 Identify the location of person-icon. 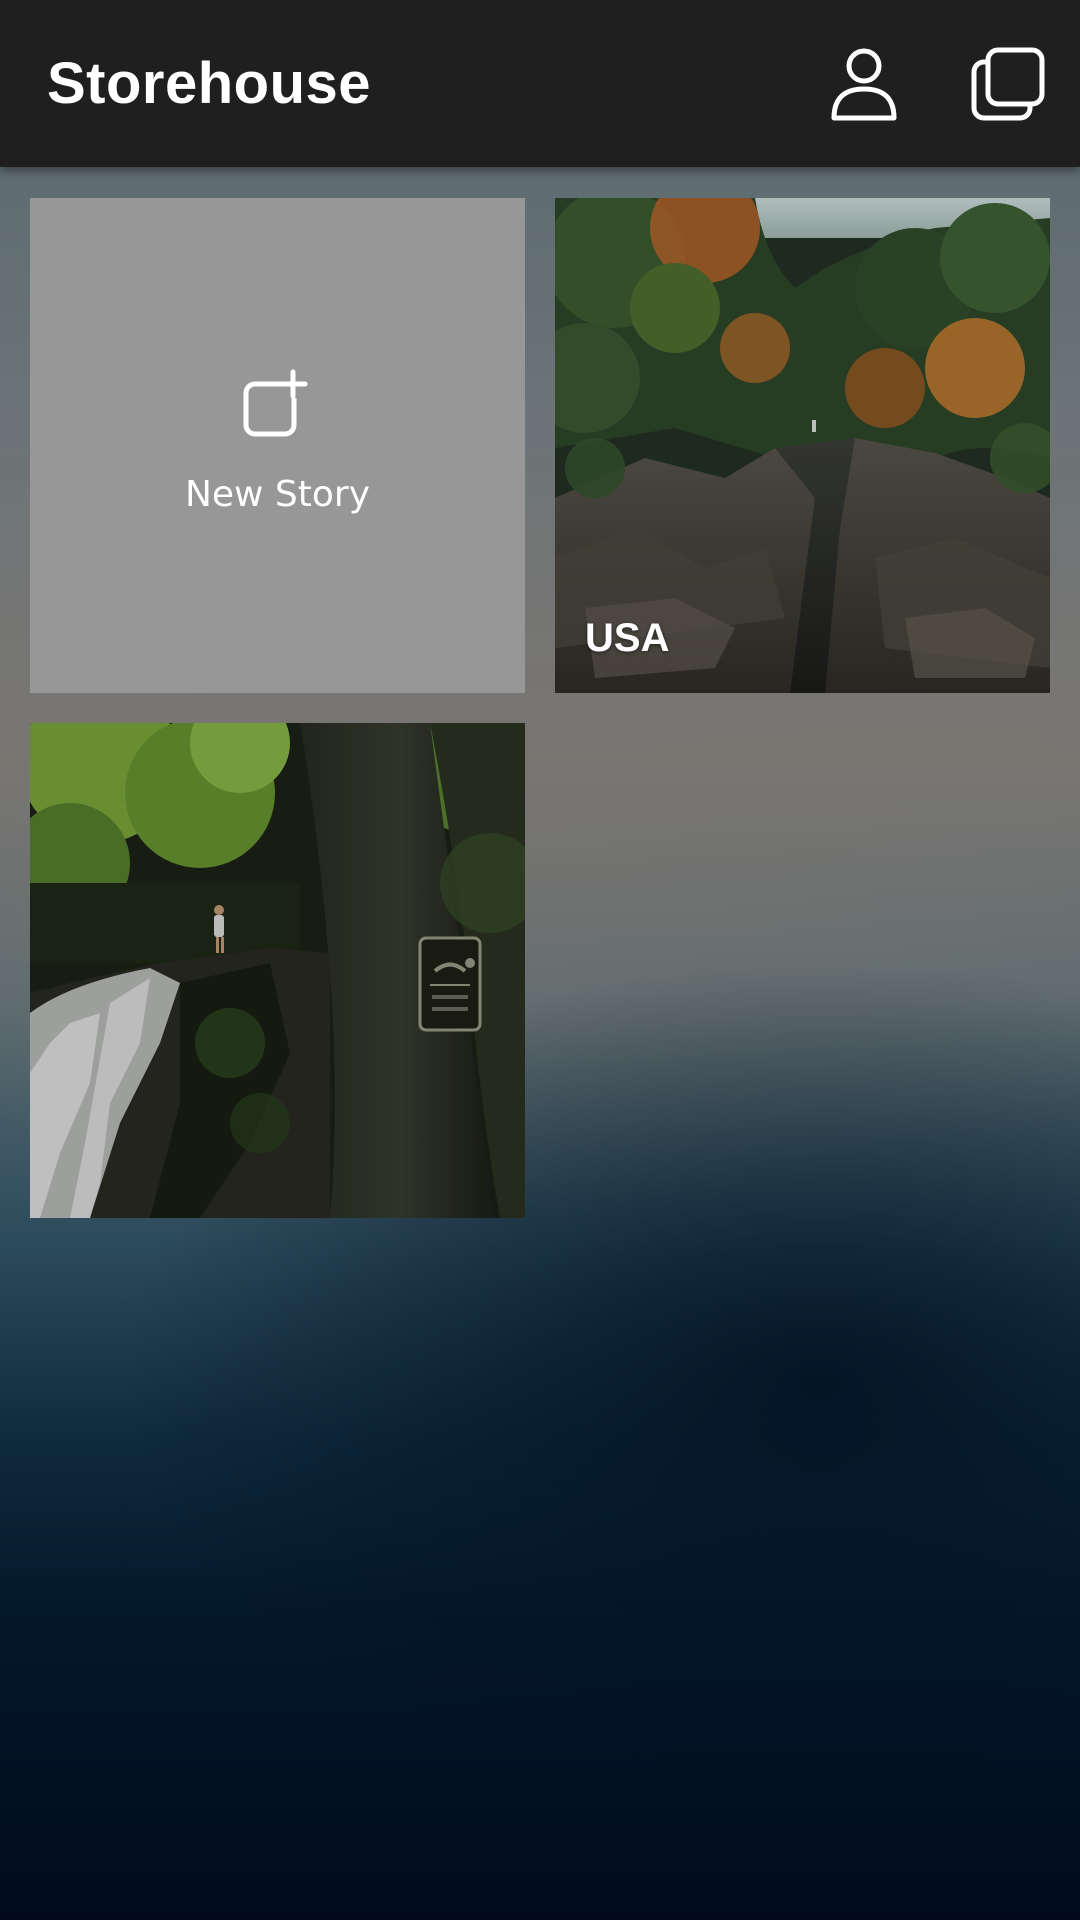
(864, 84).